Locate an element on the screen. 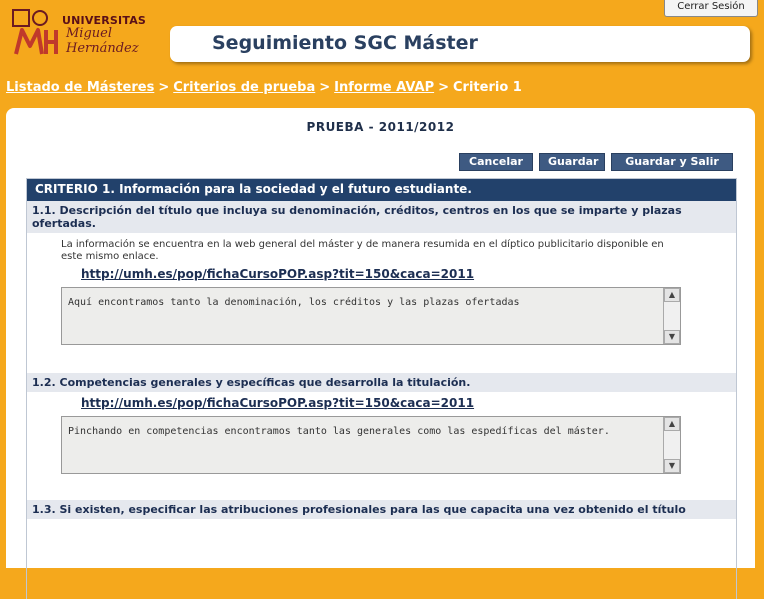  logout-button: Cerrar Sesión is located at coordinates (711, 8).